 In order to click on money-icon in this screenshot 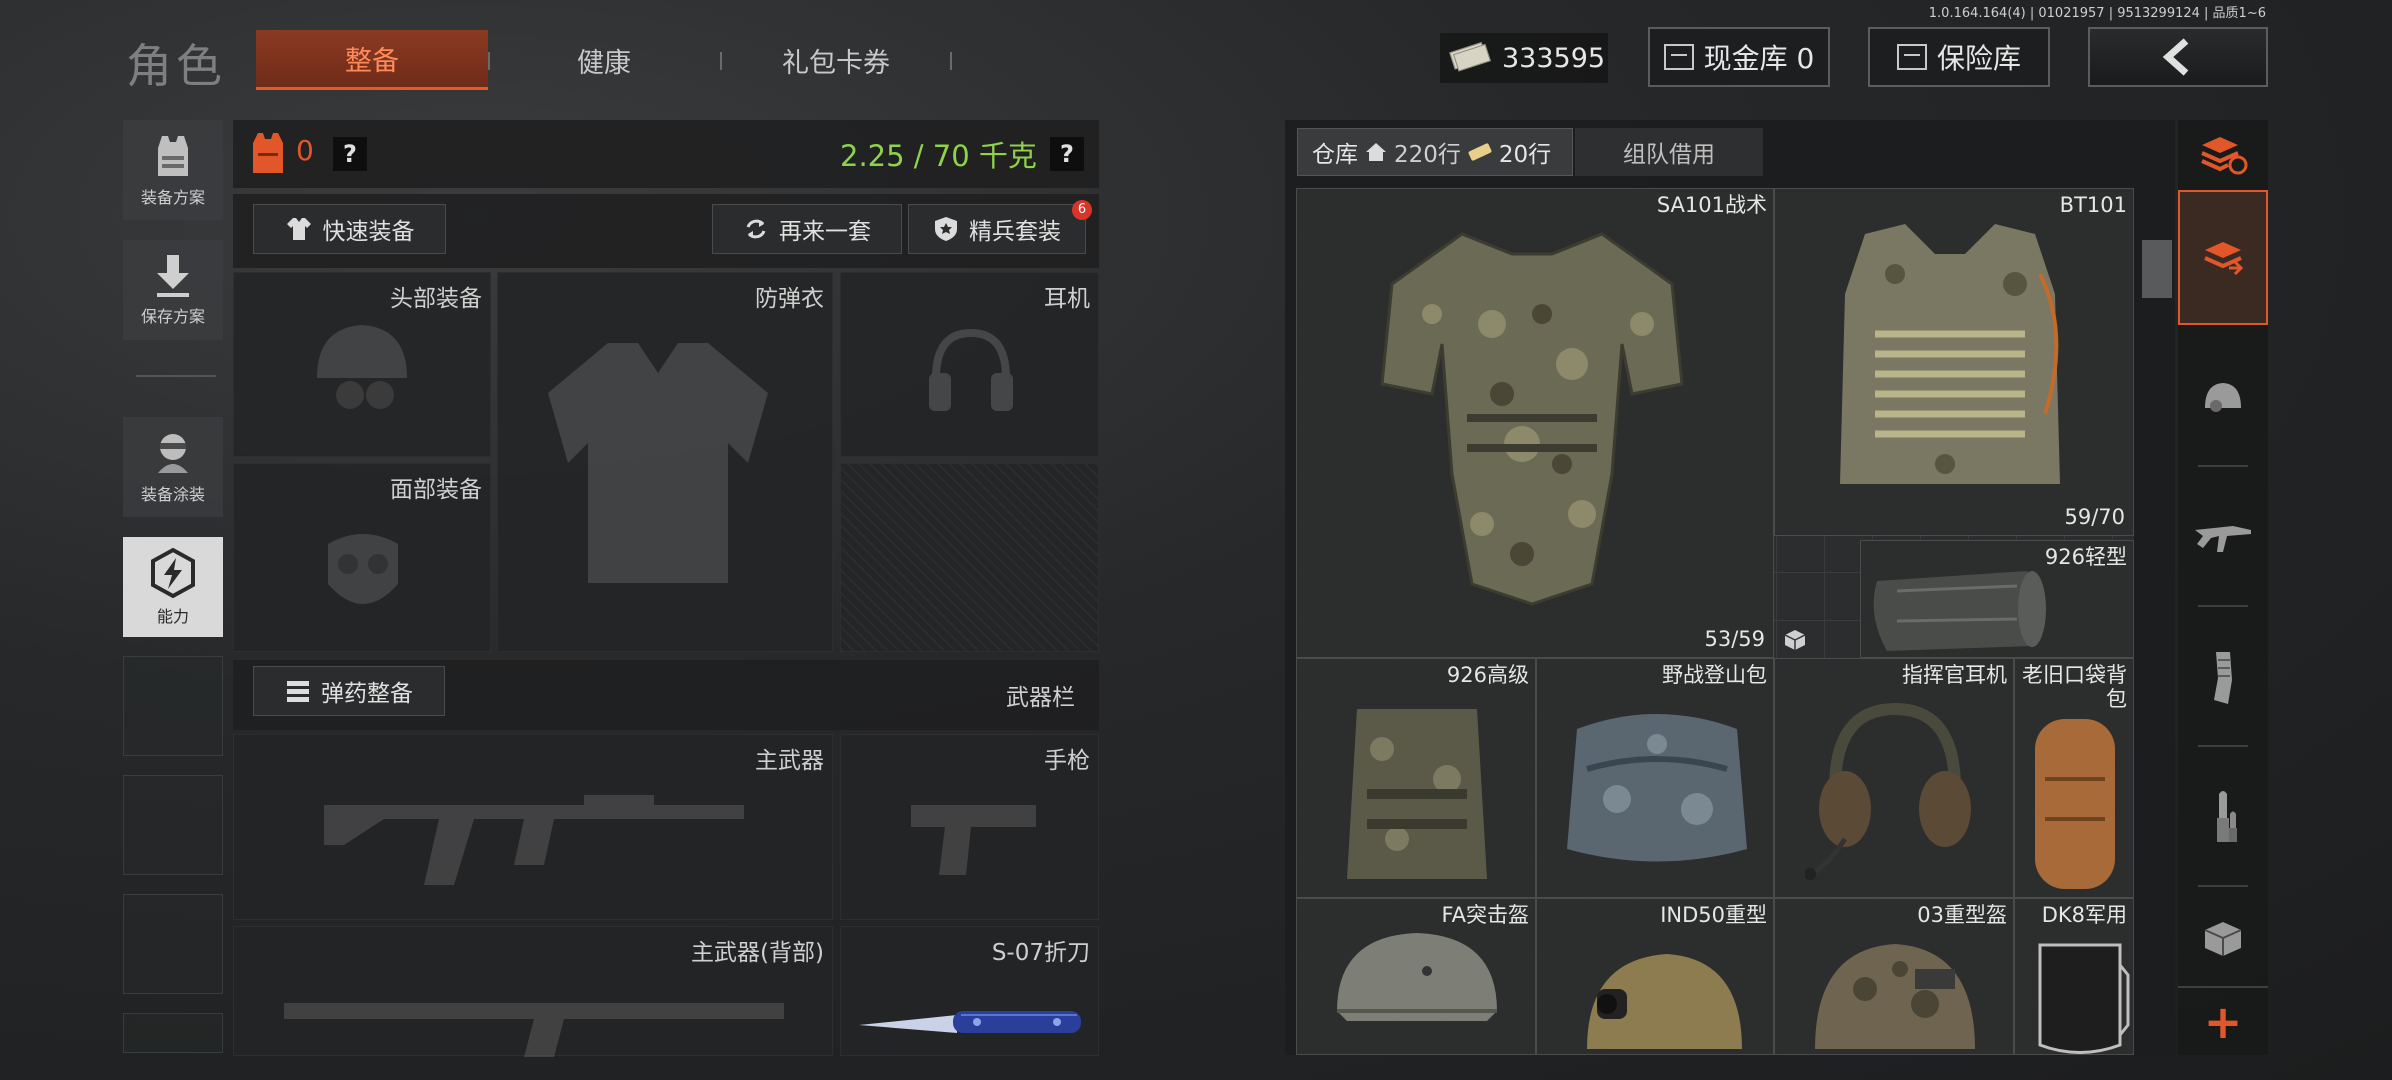, I will do `click(1471, 58)`.